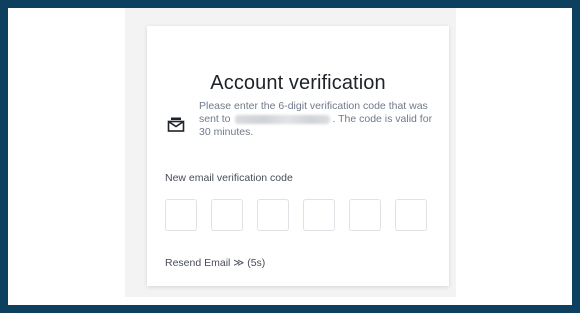 This screenshot has height=313, width=580. What do you see at coordinates (198, 263) in the screenshot?
I see `resend-label: Resend Email` at bounding box center [198, 263].